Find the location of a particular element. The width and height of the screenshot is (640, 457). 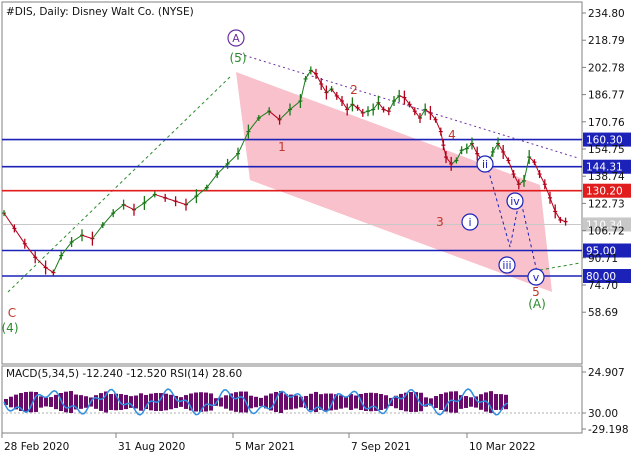

y-tick-label: 106.72 is located at coordinates (606, 232).